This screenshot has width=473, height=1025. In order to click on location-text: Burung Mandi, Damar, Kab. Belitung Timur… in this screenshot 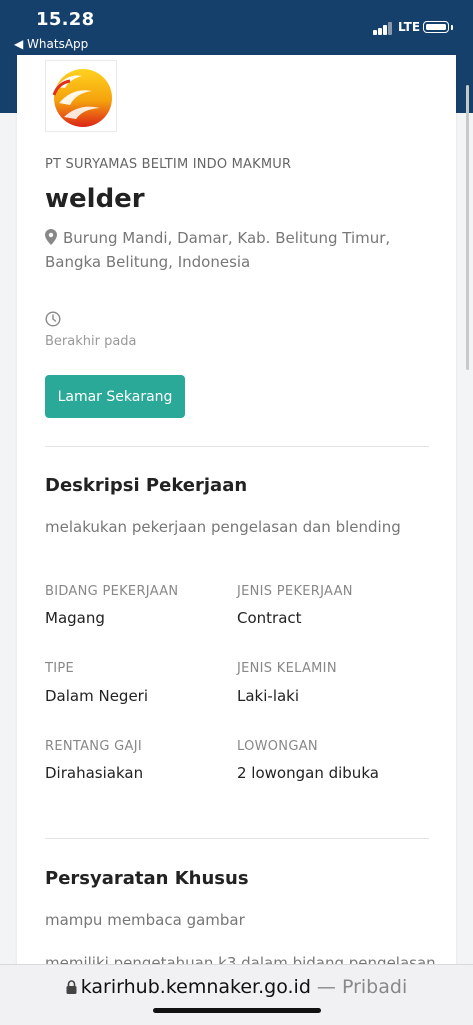, I will do `click(218, 250)`.